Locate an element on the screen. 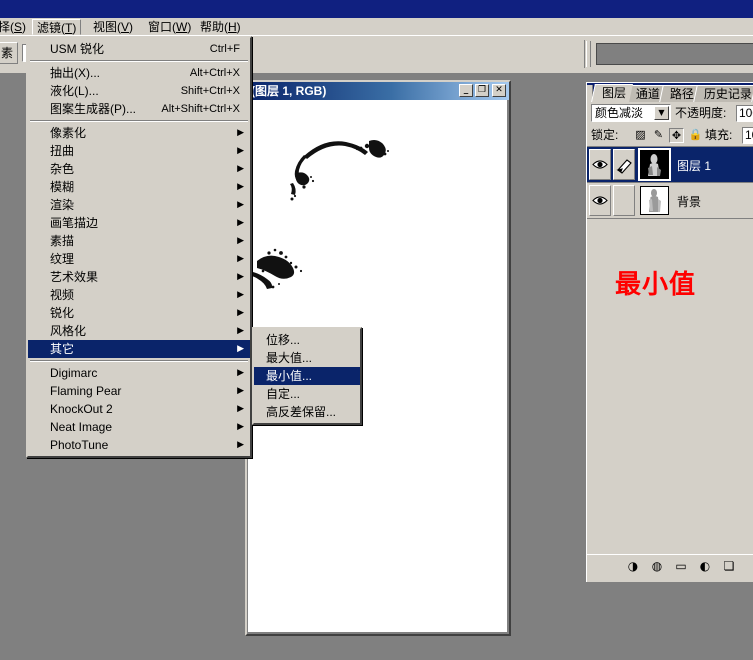 The image size is (753, 660). brush-icon is located at coordinates (624, 164).